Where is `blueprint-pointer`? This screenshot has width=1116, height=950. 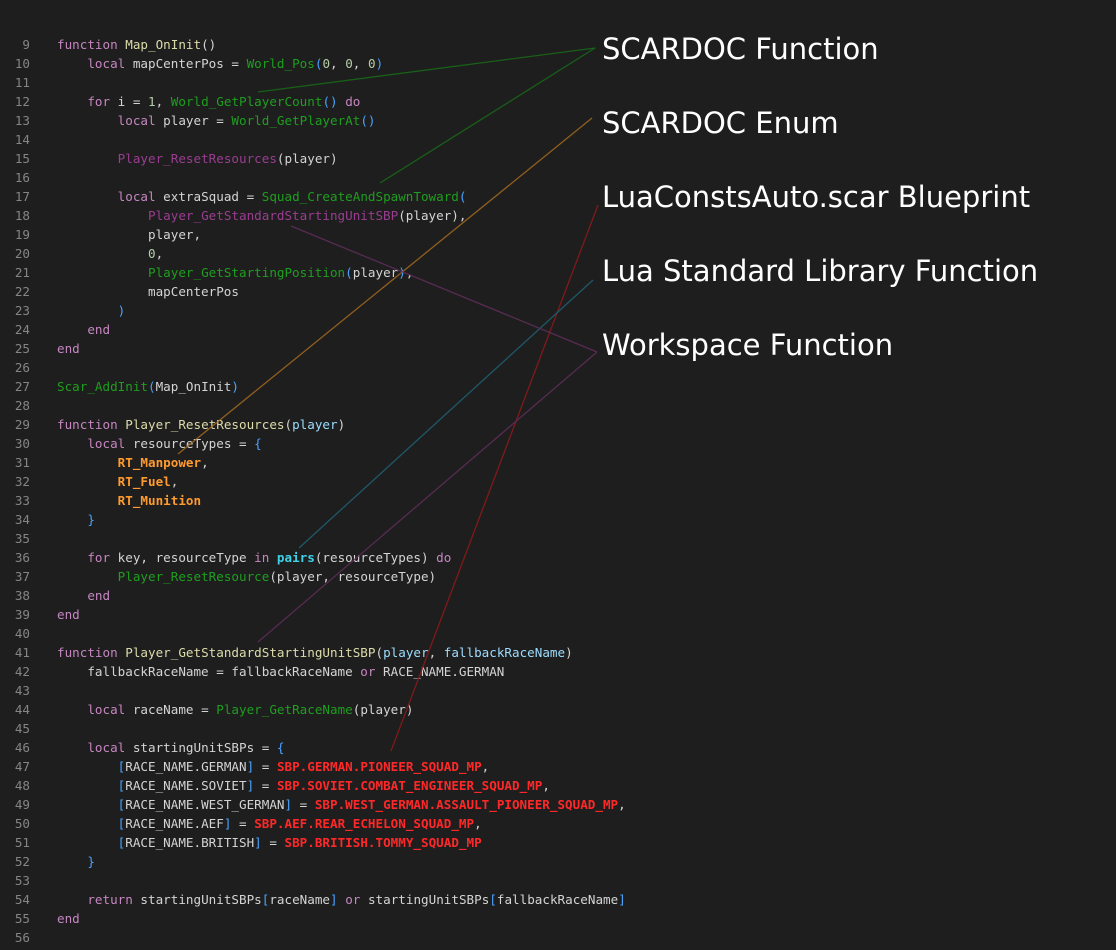
blueprint-pointer is located at coordinates (494, 478).